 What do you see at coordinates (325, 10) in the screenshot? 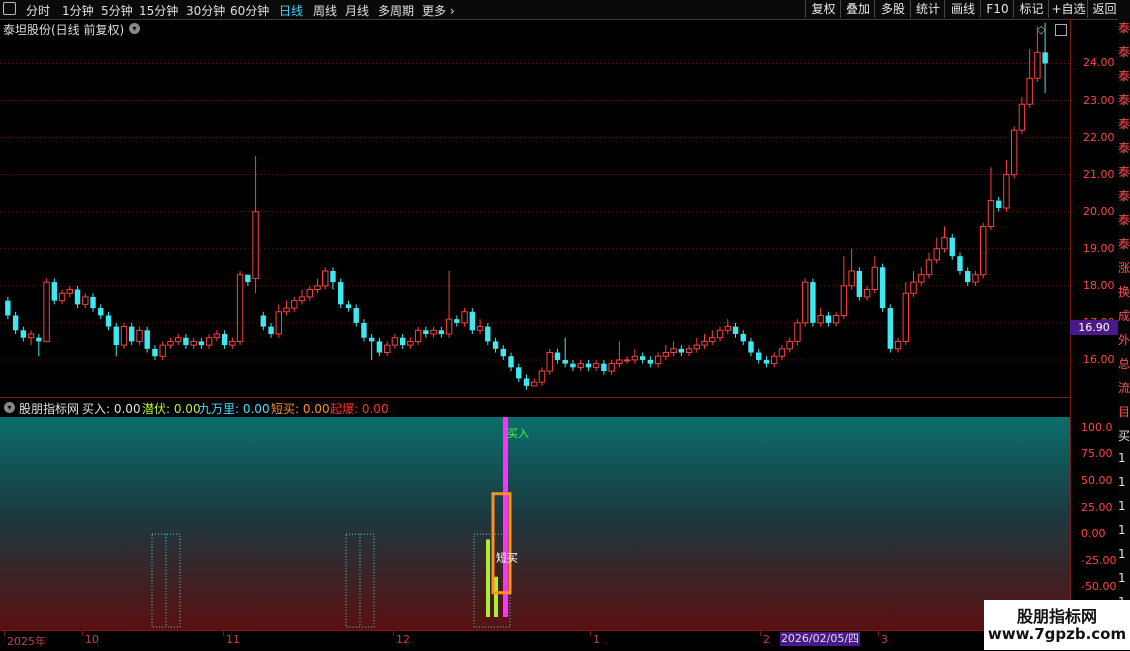
I see `period-tab: 周线` at bounding box center [325, 10].